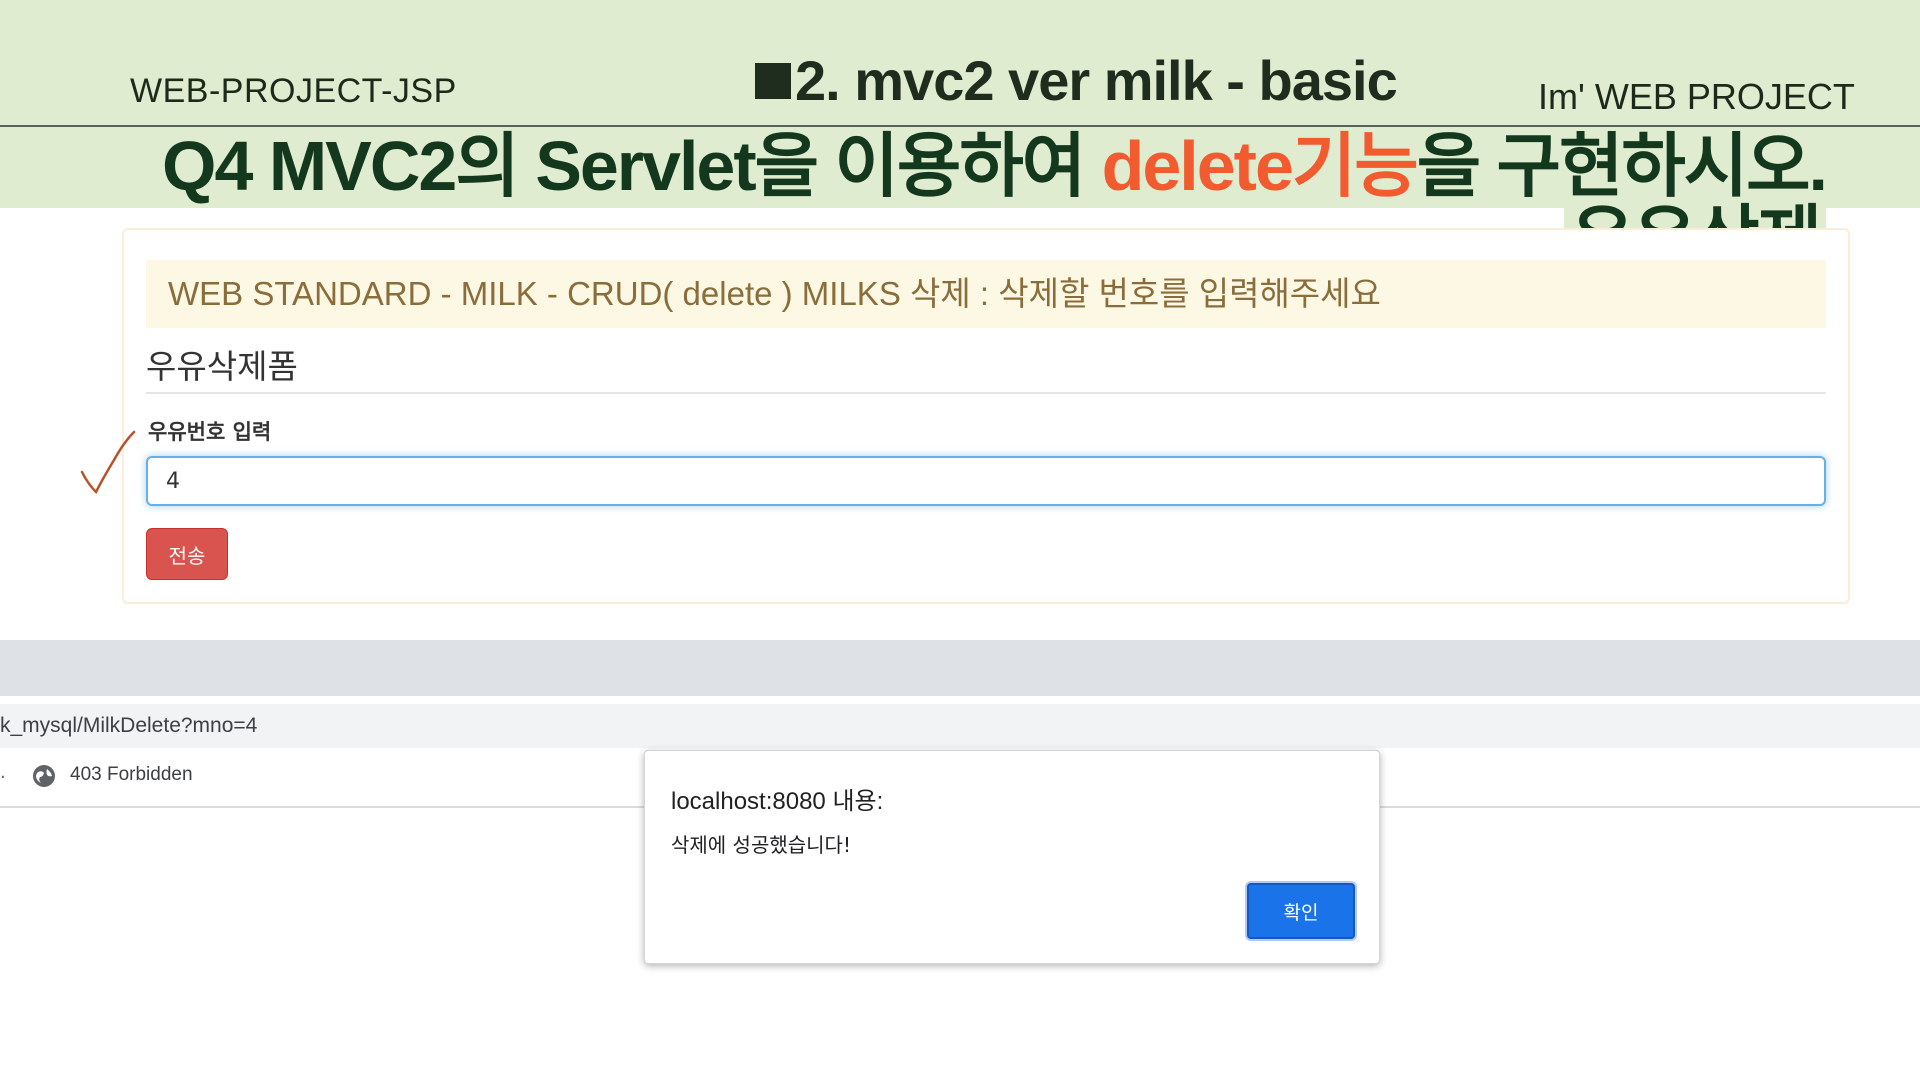 This screenshot has height=1080, width=1920. What do you see at coordinates (777, 801) in the screenshot?
I see `dialog-title: localhost:8080 내용:` at bounding box center [777, 801].